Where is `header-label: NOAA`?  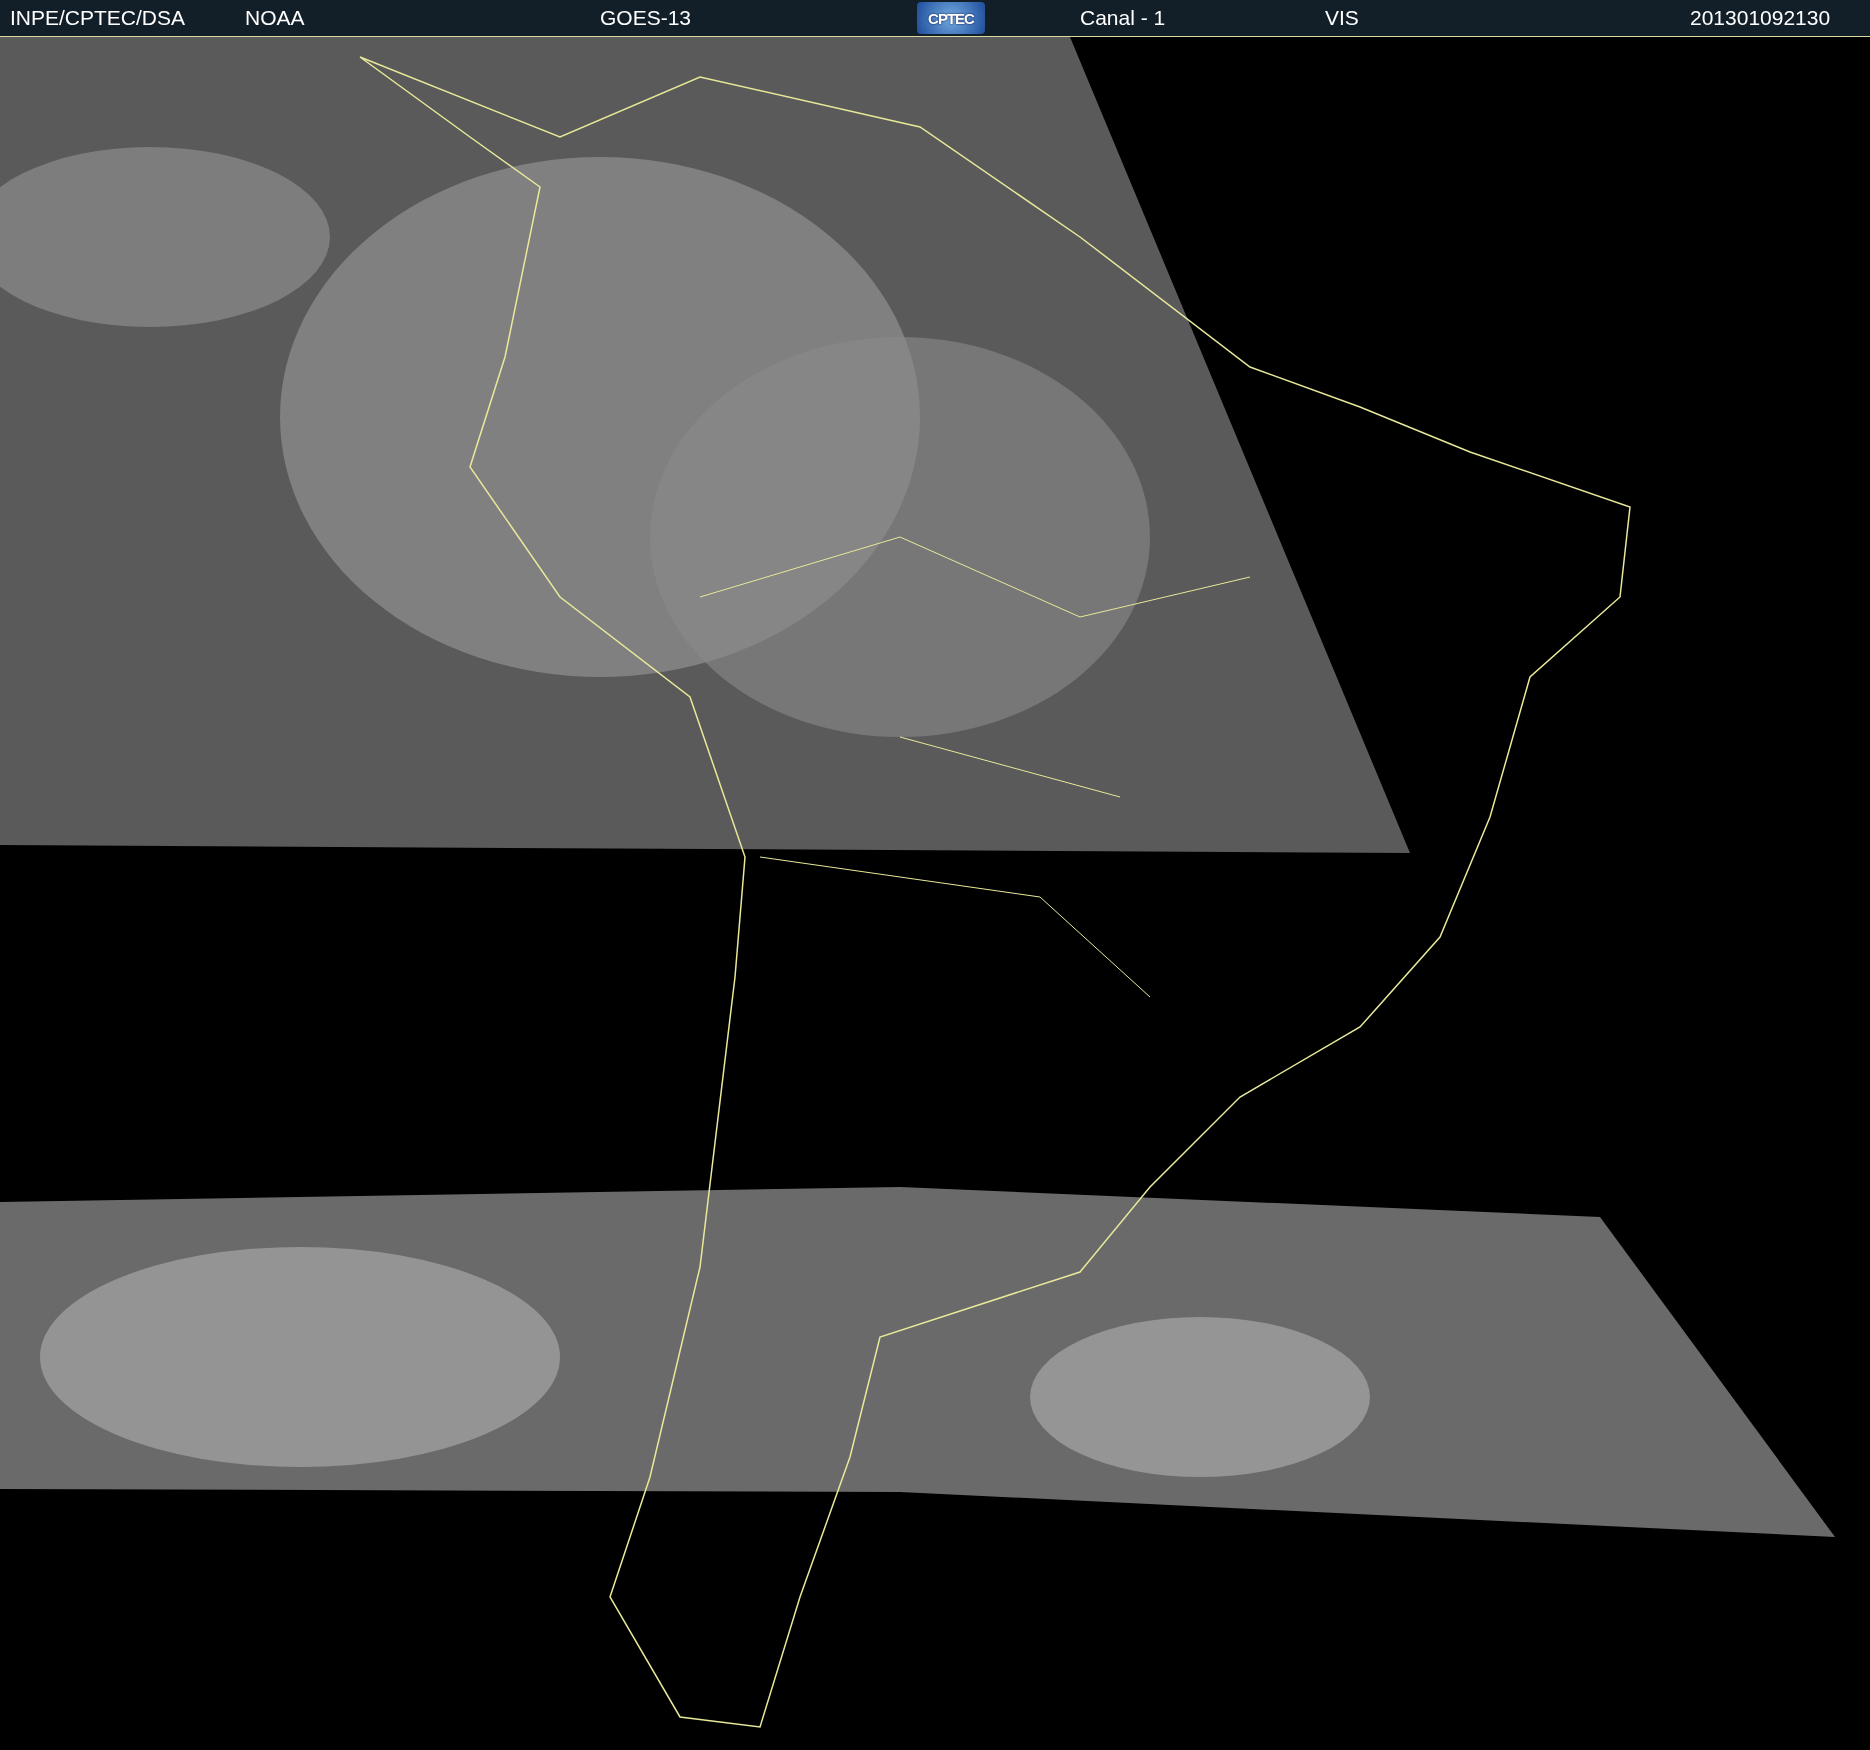 header-label: NOAA is located at coordinates (275, 18).